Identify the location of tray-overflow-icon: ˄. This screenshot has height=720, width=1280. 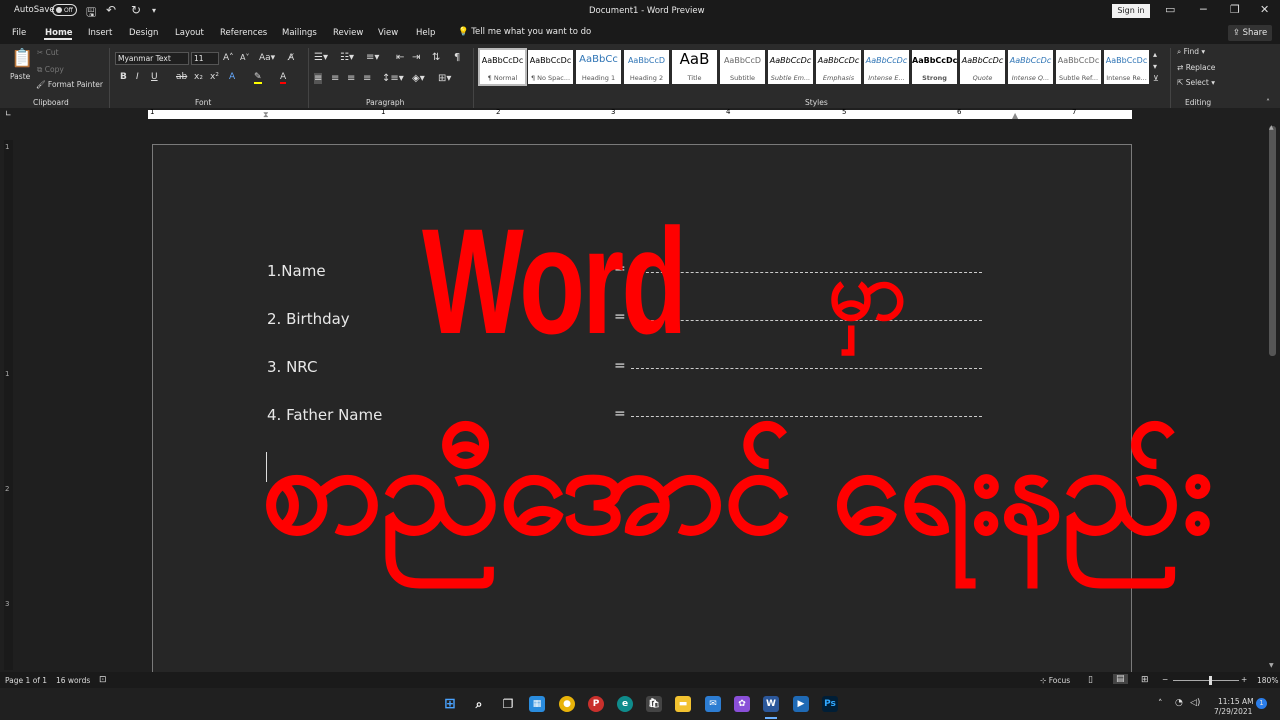
(1160, 704).